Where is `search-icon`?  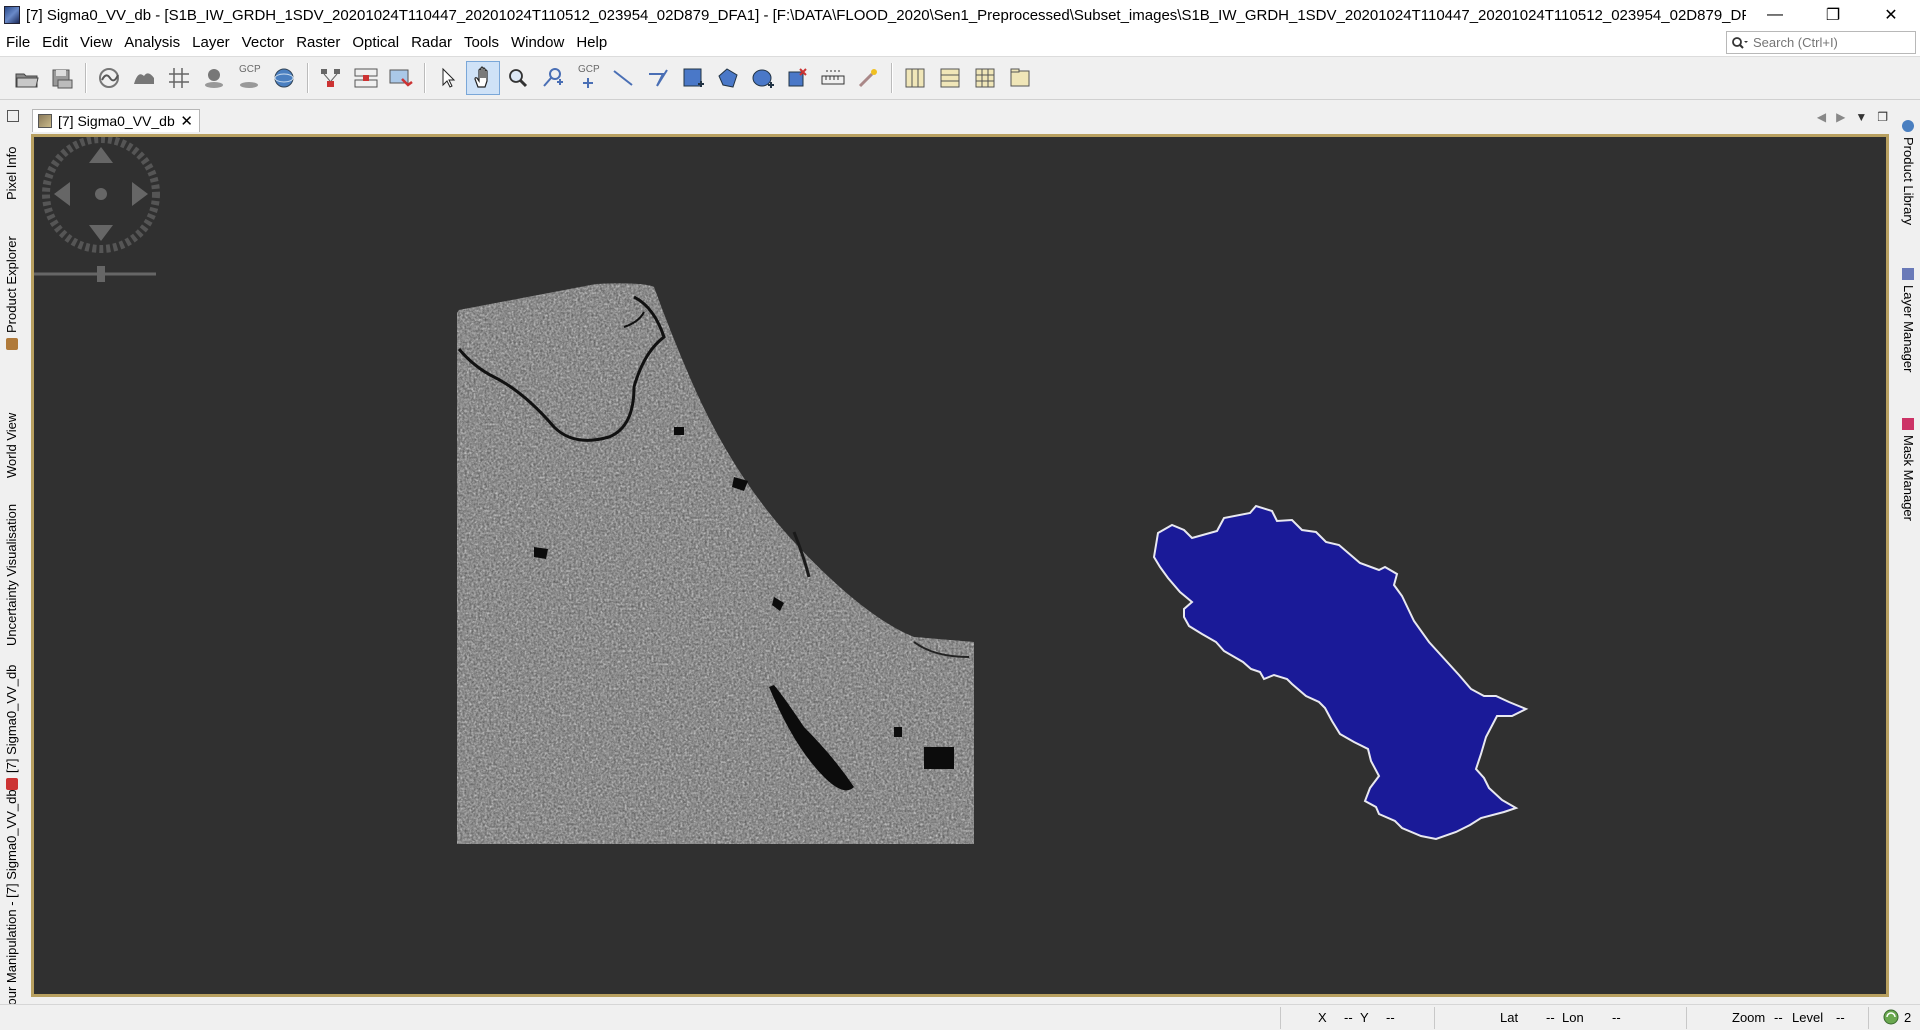
search-icon is located at coordinates (1740, 43).